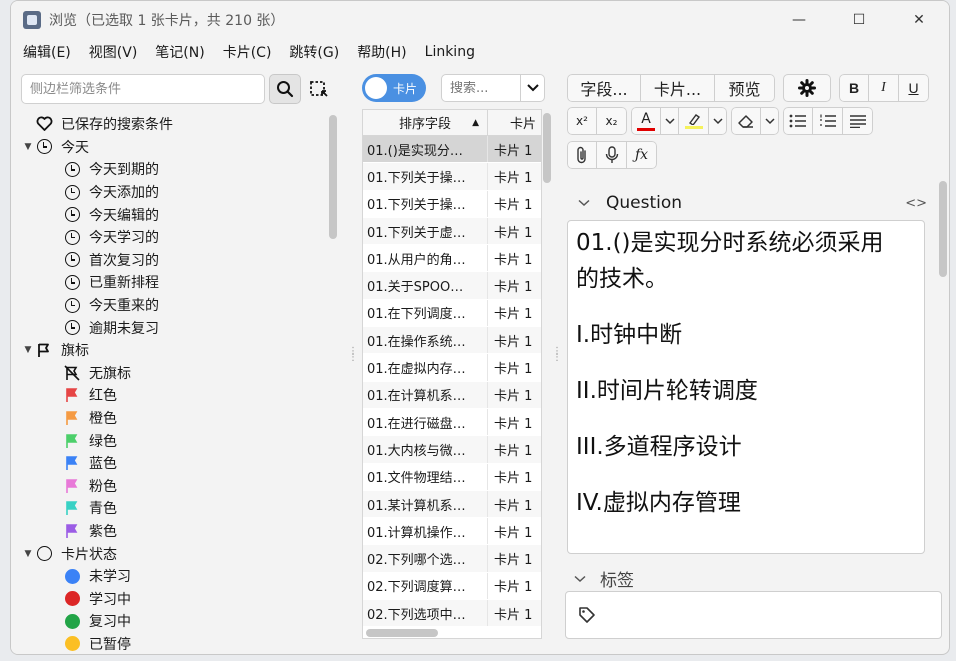 The image size is (956, 661). I want to click on bullet-list-button, so click(798, 121).